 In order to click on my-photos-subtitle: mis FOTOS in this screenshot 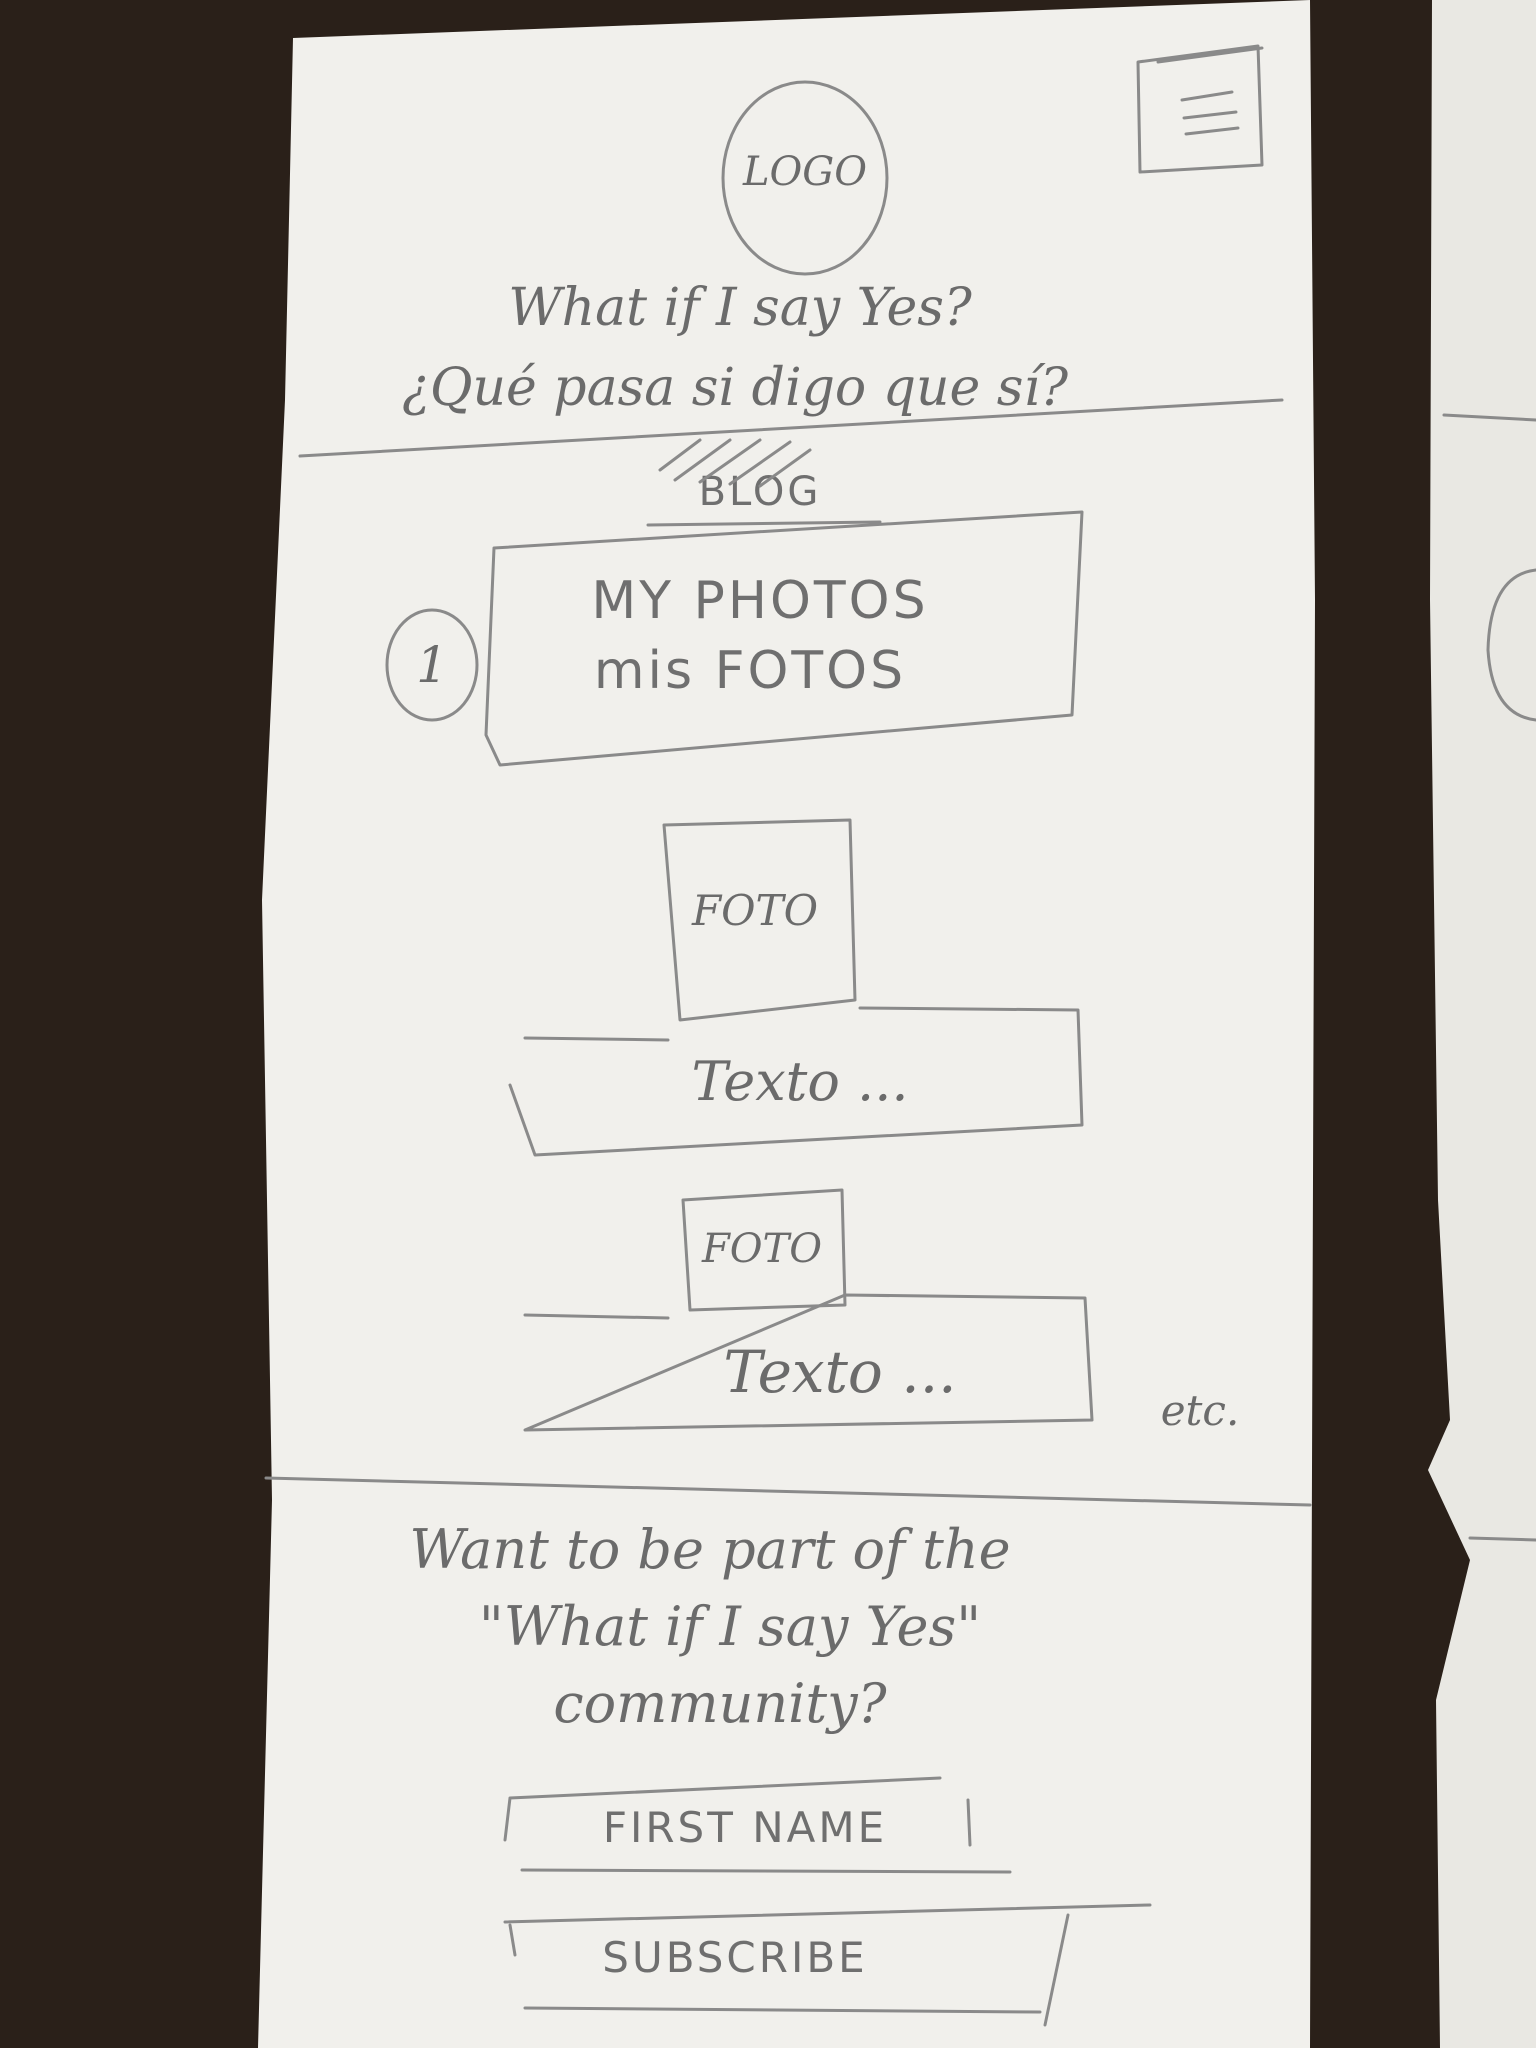, I will do `click(750, 671)`.